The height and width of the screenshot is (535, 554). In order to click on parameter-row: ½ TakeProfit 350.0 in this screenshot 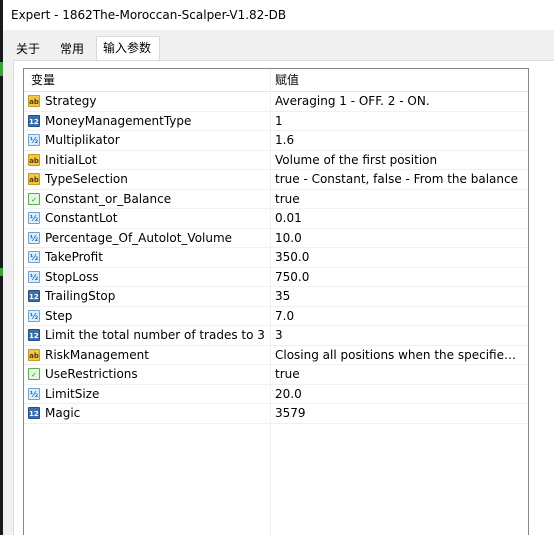, I will do `click(276, 258)`.